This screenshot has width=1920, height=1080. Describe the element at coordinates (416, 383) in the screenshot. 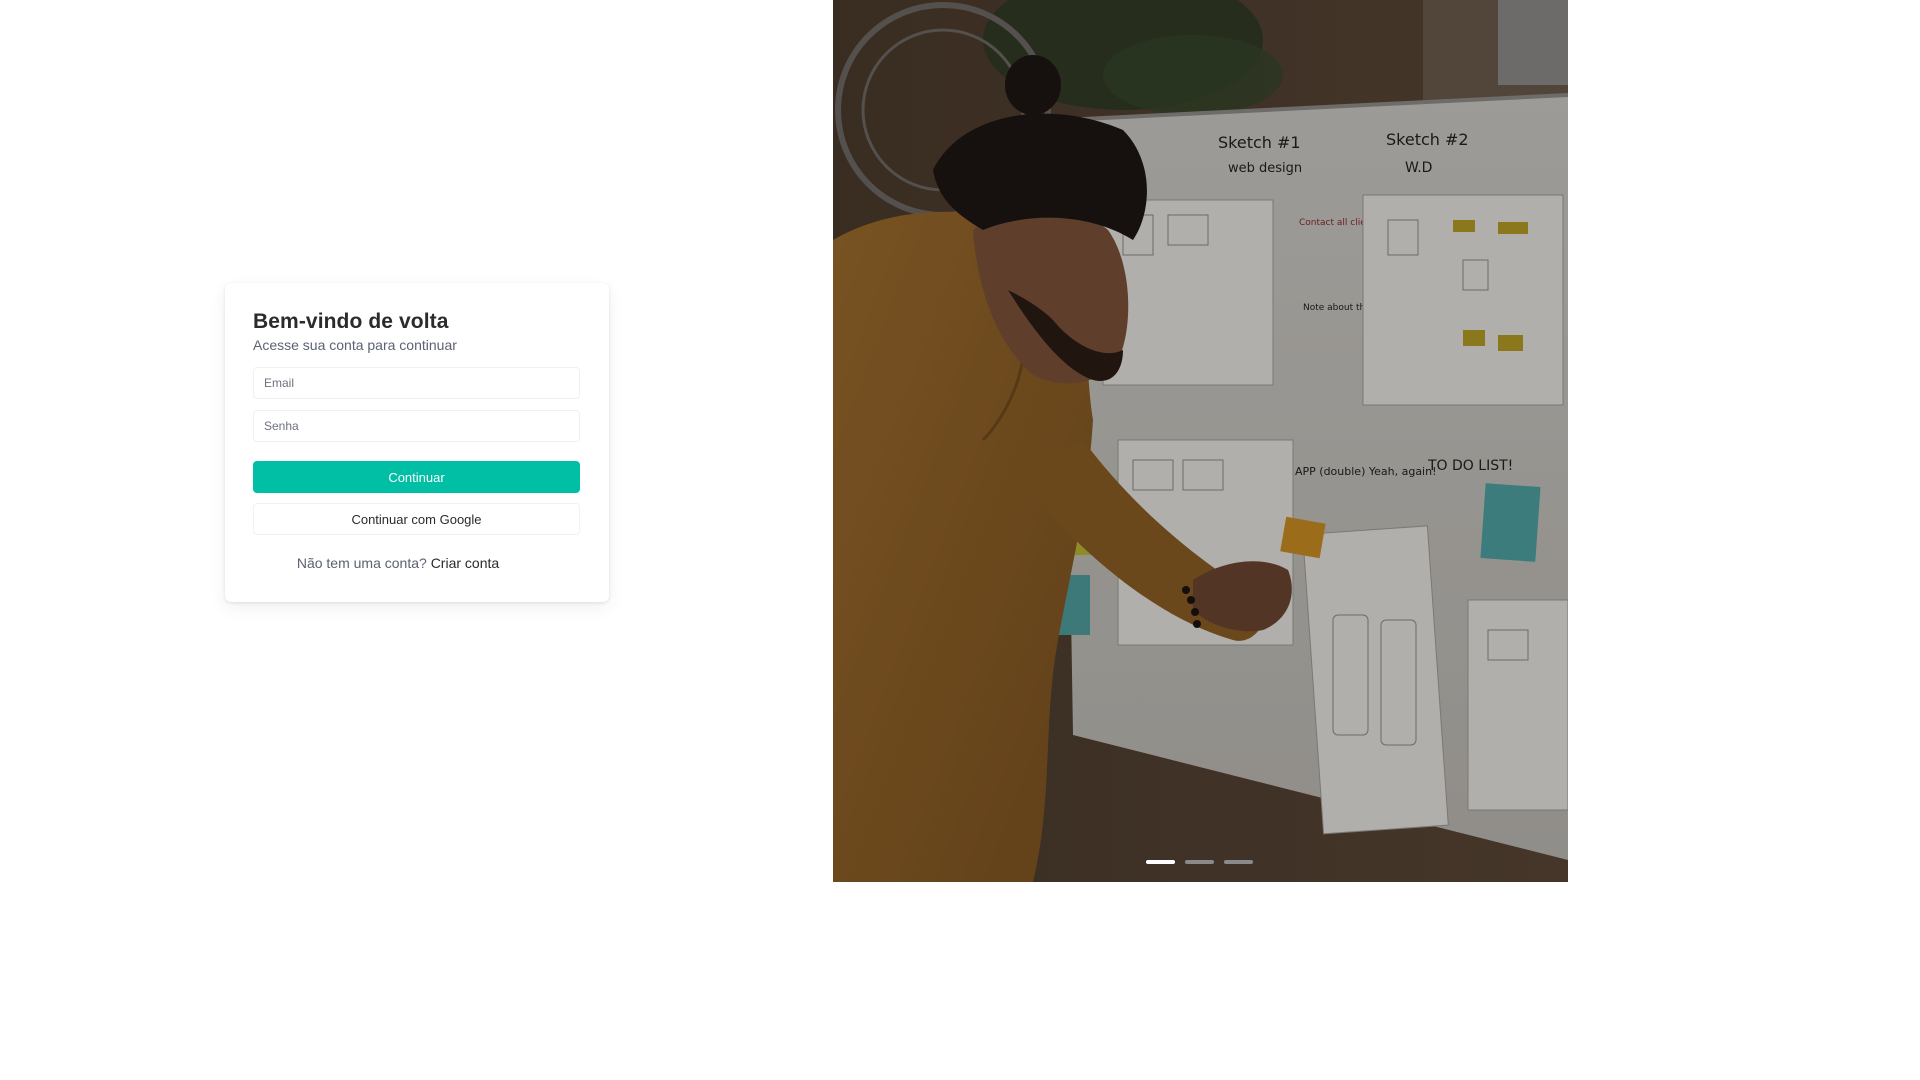

I see `email-input` at that location.